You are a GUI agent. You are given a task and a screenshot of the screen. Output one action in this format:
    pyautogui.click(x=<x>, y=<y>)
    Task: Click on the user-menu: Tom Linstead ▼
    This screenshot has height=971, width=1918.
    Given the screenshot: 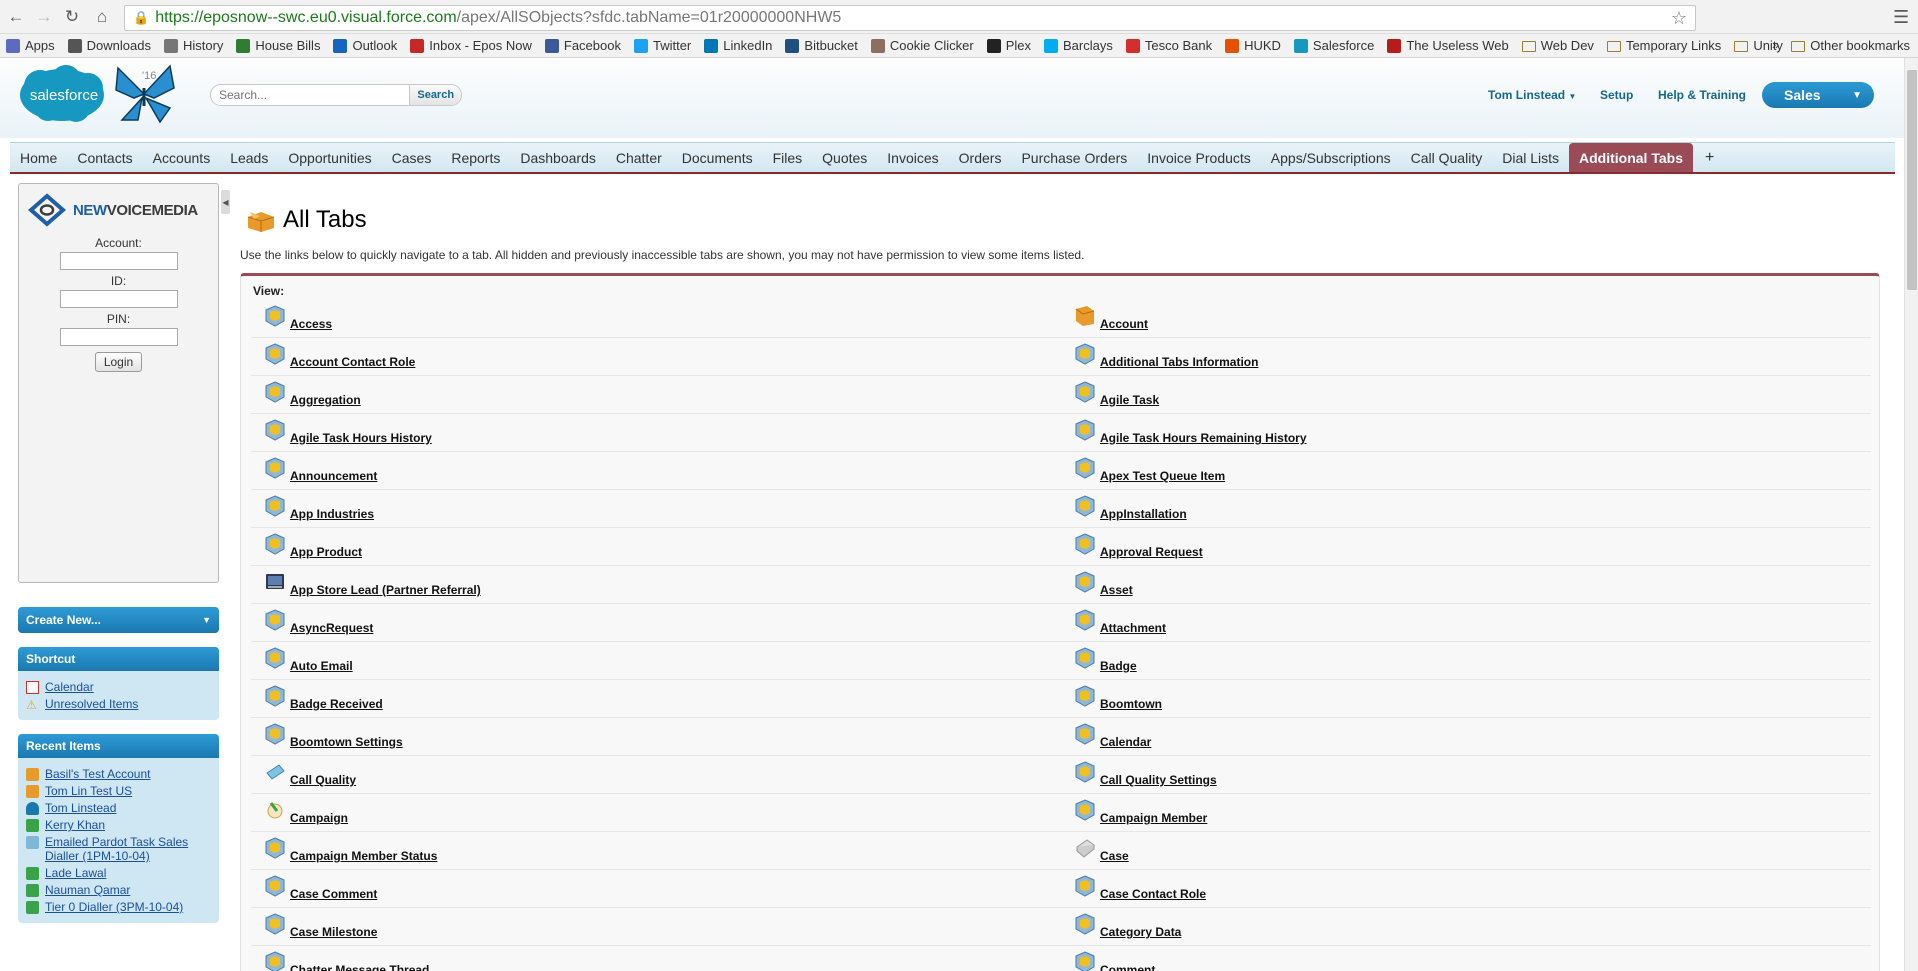 What is the action you would take?
    pyautogui.click(x=1532, y=95)
    